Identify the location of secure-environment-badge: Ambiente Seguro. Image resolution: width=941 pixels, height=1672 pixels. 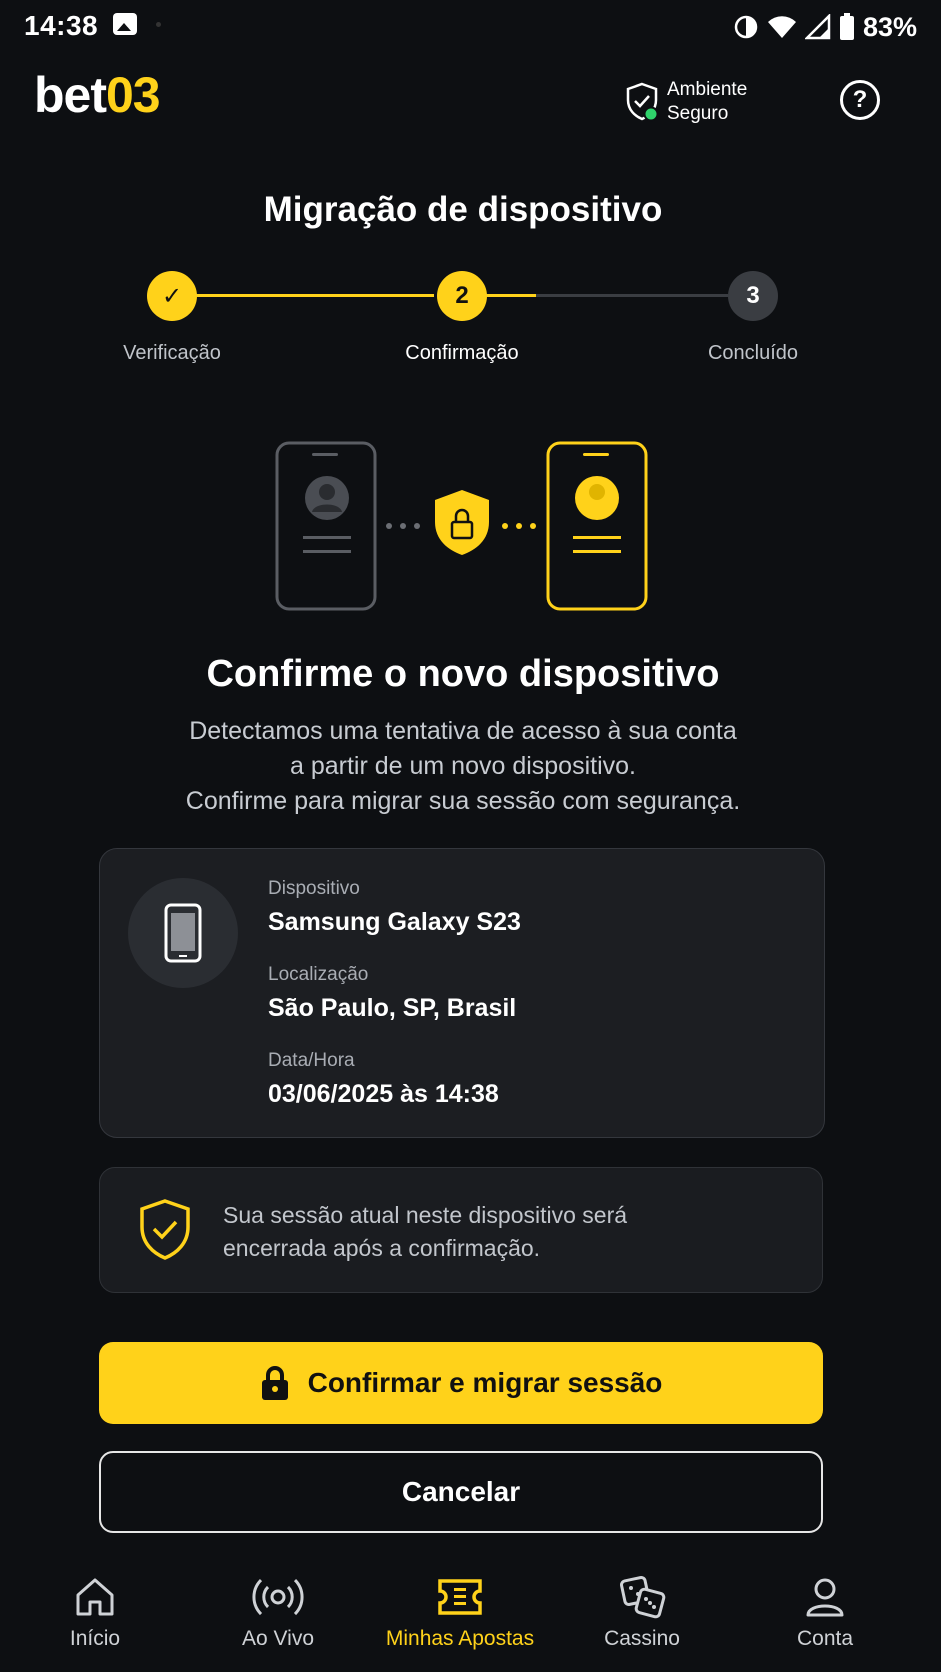
(686, 102).